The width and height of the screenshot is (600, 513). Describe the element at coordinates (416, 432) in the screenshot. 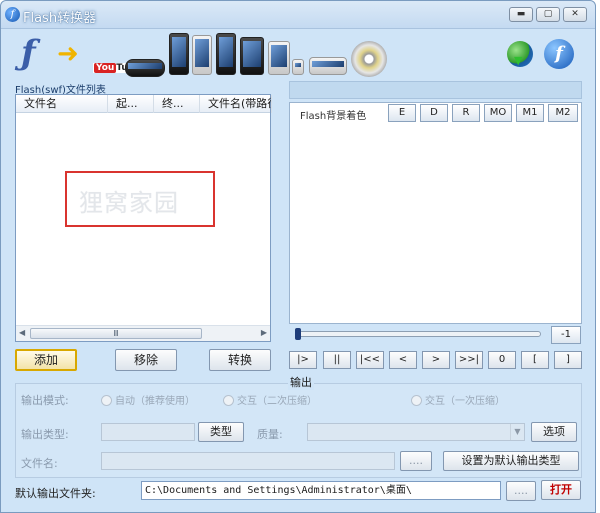

I see `quality-select: ▼` at that location.